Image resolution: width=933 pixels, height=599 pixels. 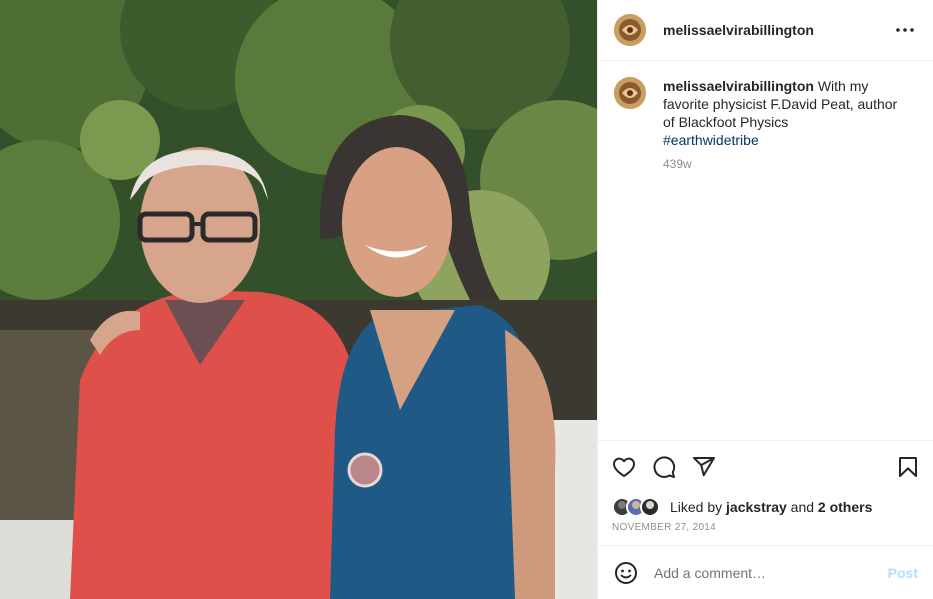 I want to click on more-options-button, so click(x=905, y=30).